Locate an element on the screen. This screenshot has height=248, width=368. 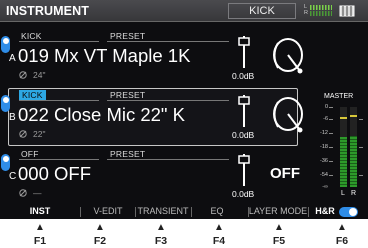
f3-key: ▲ F3 is located at coordinates (161, 234).